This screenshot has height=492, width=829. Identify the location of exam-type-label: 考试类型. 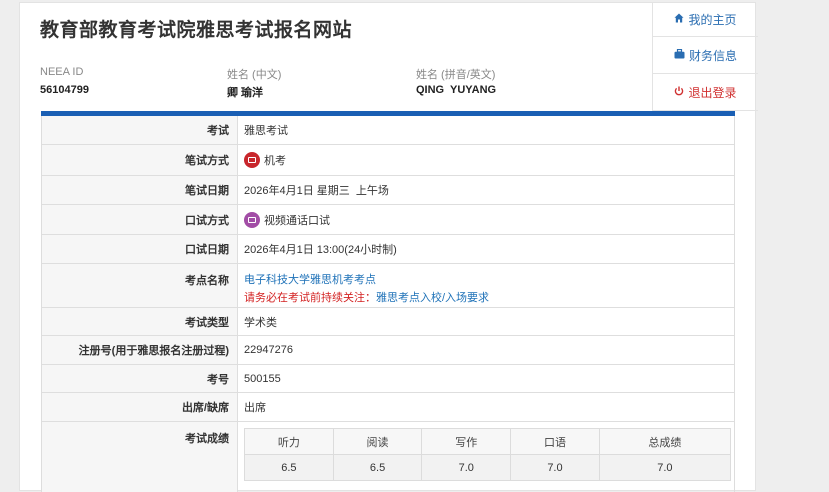
(140, 321).